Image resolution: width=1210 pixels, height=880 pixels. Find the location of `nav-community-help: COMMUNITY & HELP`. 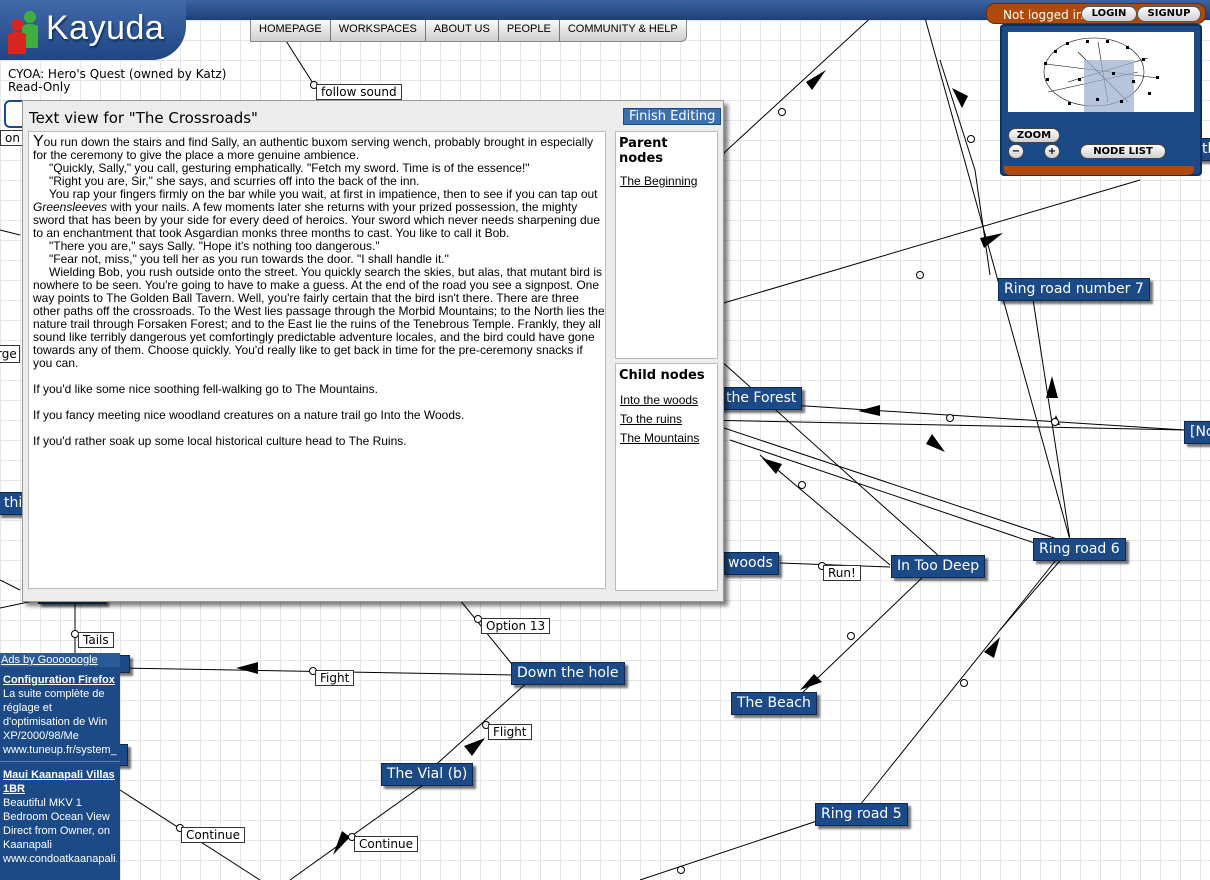

nav-community-help: COMMUNITY & HELP is located at coordinates (623, 30).